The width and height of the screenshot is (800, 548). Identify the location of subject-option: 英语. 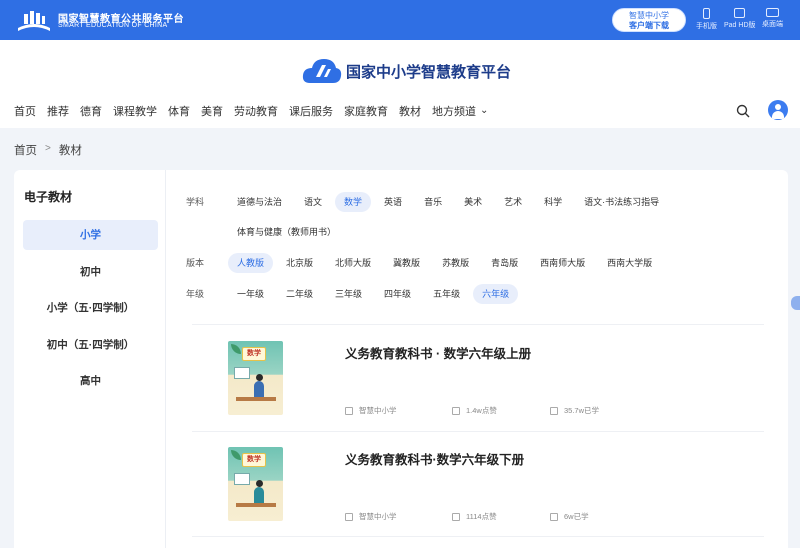
(393, 202).